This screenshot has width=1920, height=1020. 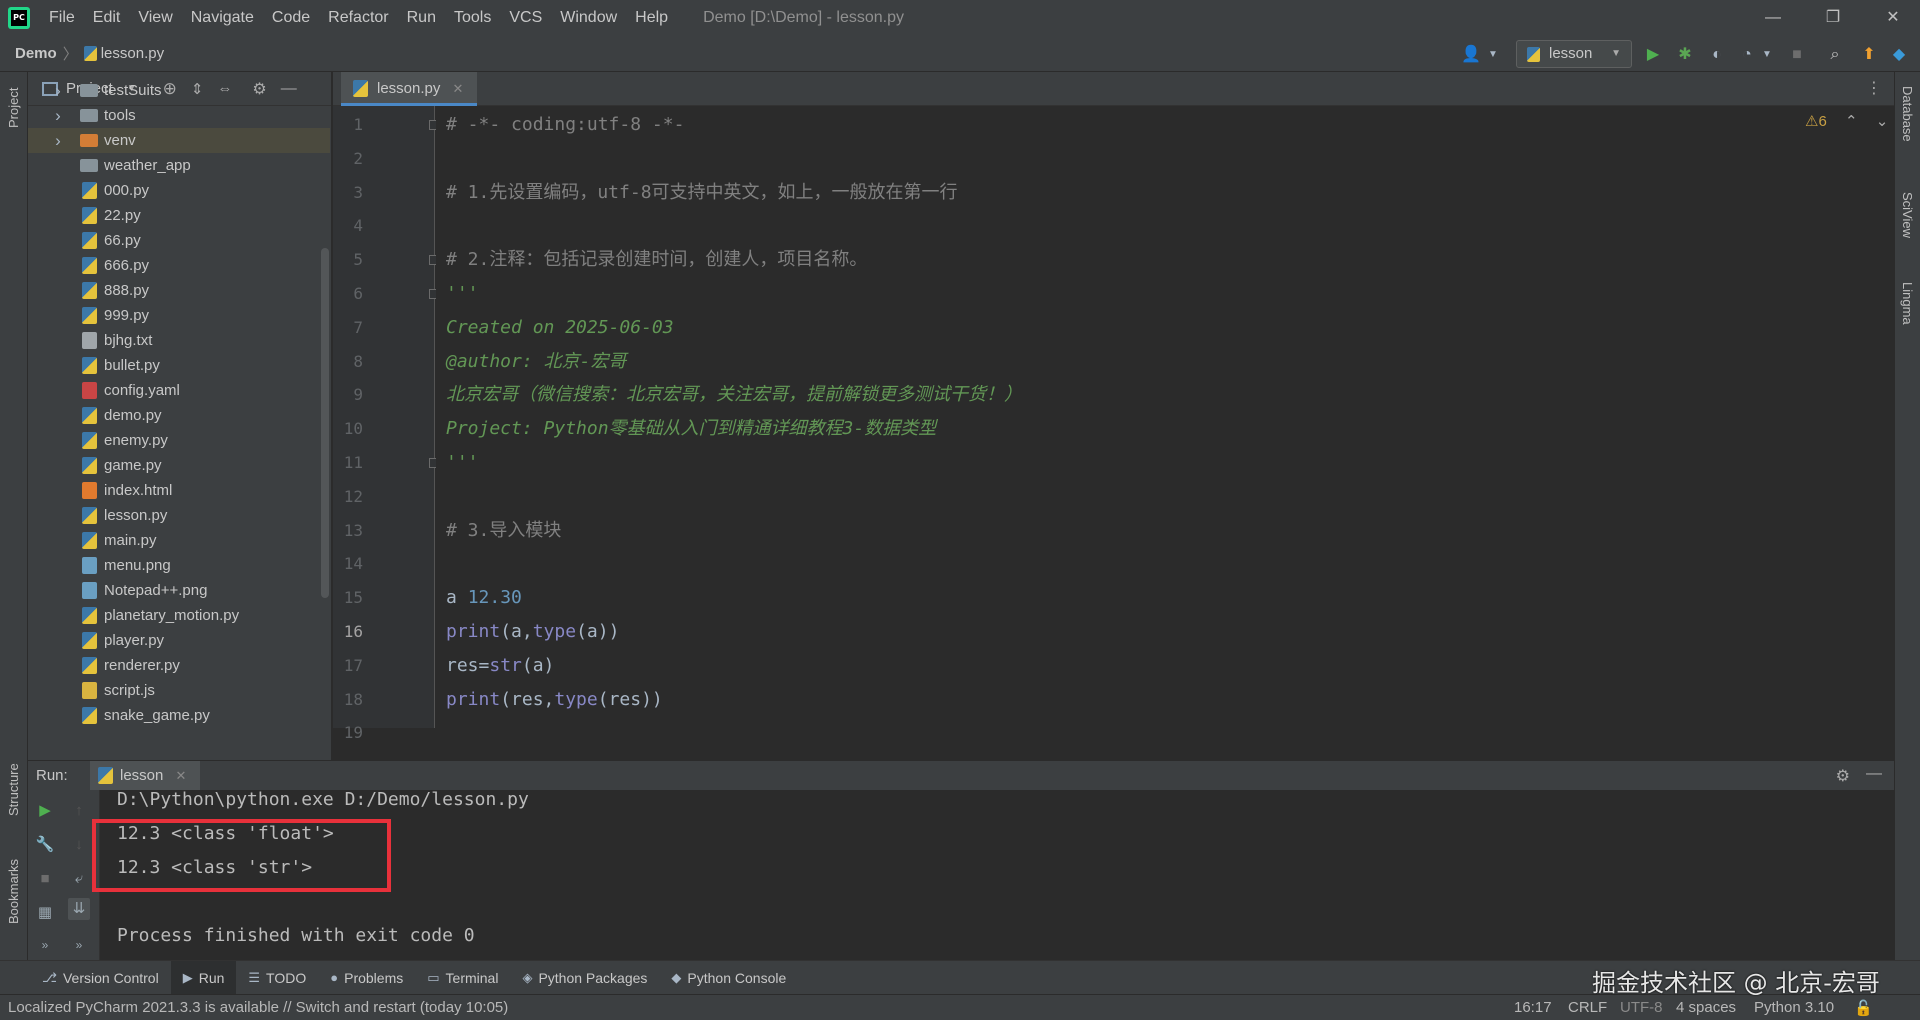 I want to click on project-tree-item: bjhg.txt, so click(x=179, y=340).